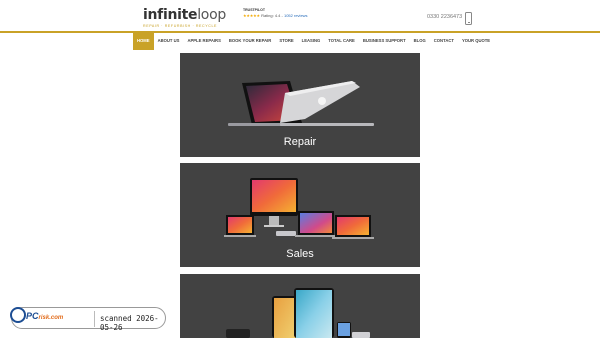 The height and width of the screenshot is (338, 600). What do you see at coordinates (94, 319) in the screenshot?
I see `badge-divider` at bounding box center [94, 319].